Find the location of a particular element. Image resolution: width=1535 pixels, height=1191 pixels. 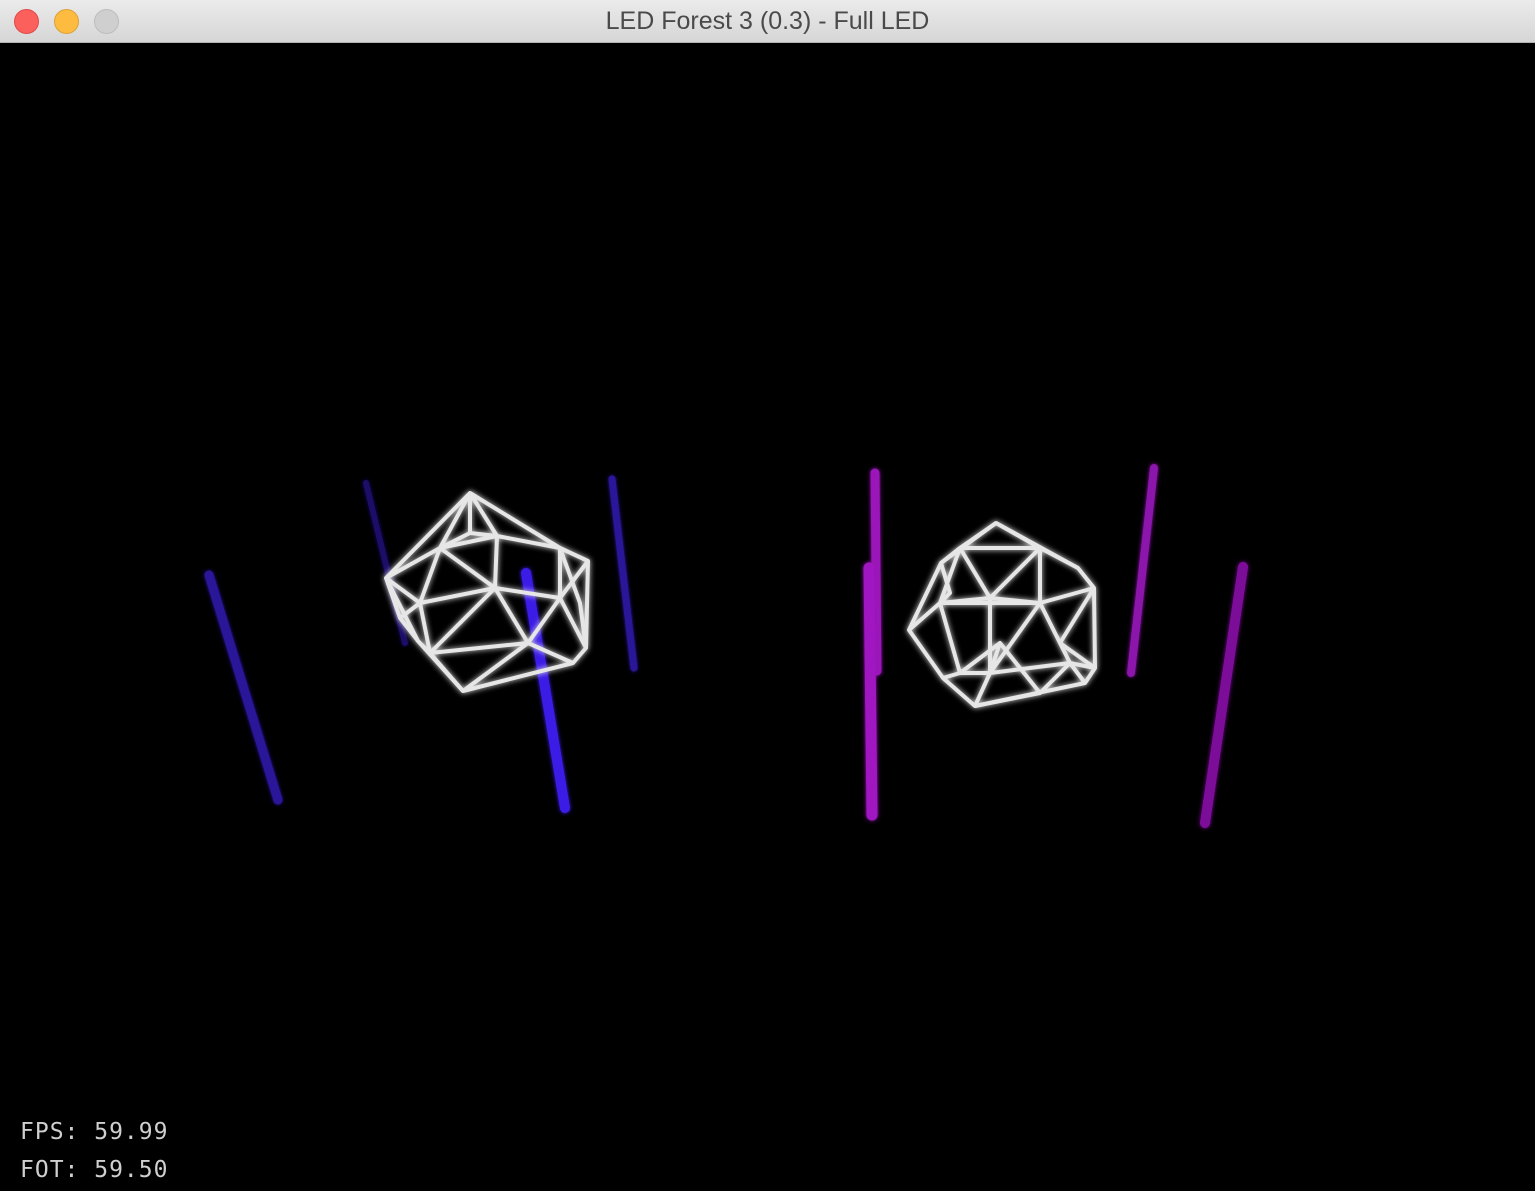

fps-counter: FPS: 59.99 is located at coordinates (94, 1132).